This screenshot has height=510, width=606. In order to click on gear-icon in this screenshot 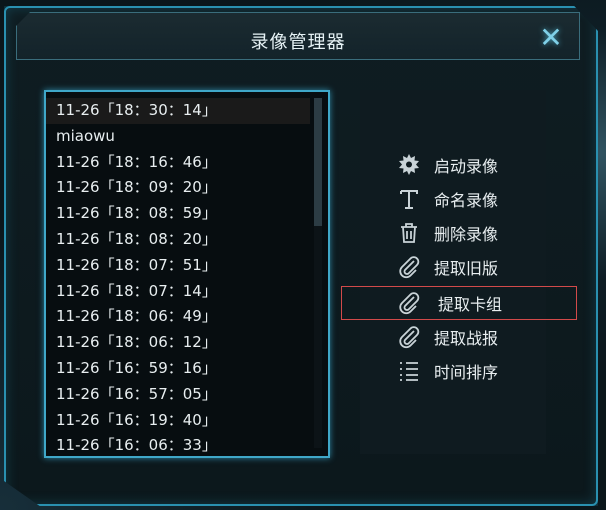, I will do `click(409, 165)`.